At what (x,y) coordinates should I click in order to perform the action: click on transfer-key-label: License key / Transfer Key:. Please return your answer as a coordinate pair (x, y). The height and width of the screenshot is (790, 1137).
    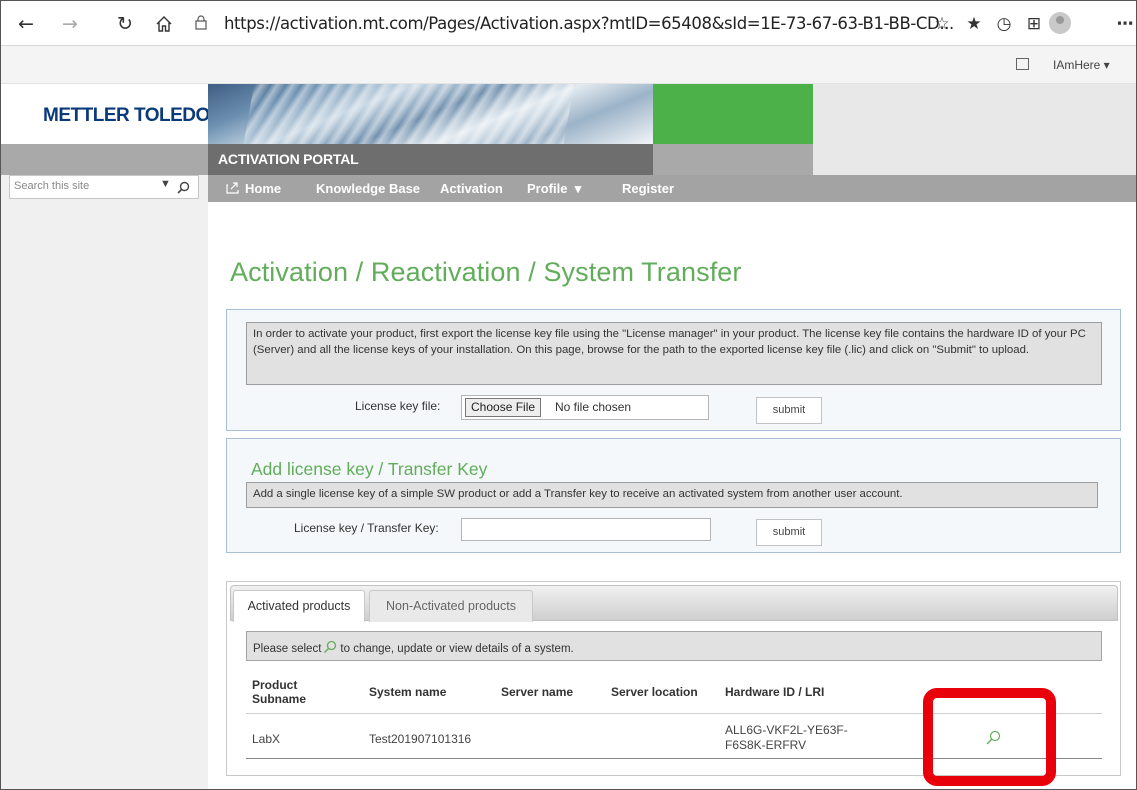
    Looking at the image, I should click on (366, 528).